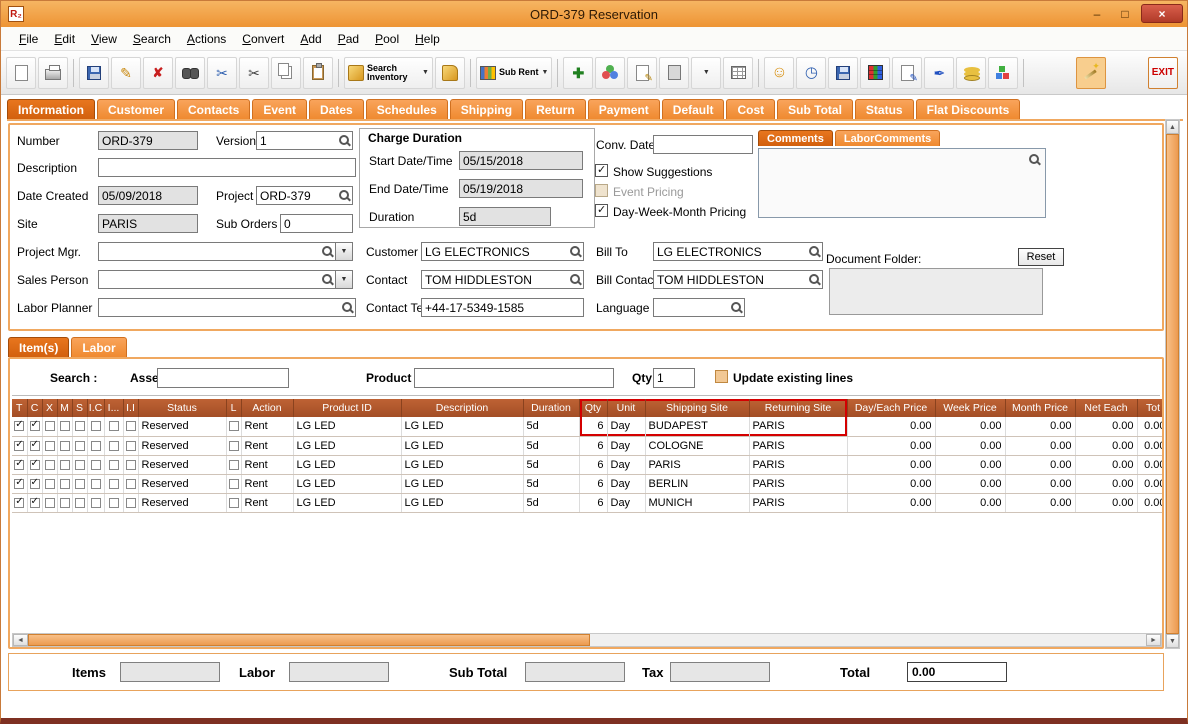 This screenshot has height=724, width=1188. I want to click on cell-shipping_site: COLOGNE, so click(697, 446).